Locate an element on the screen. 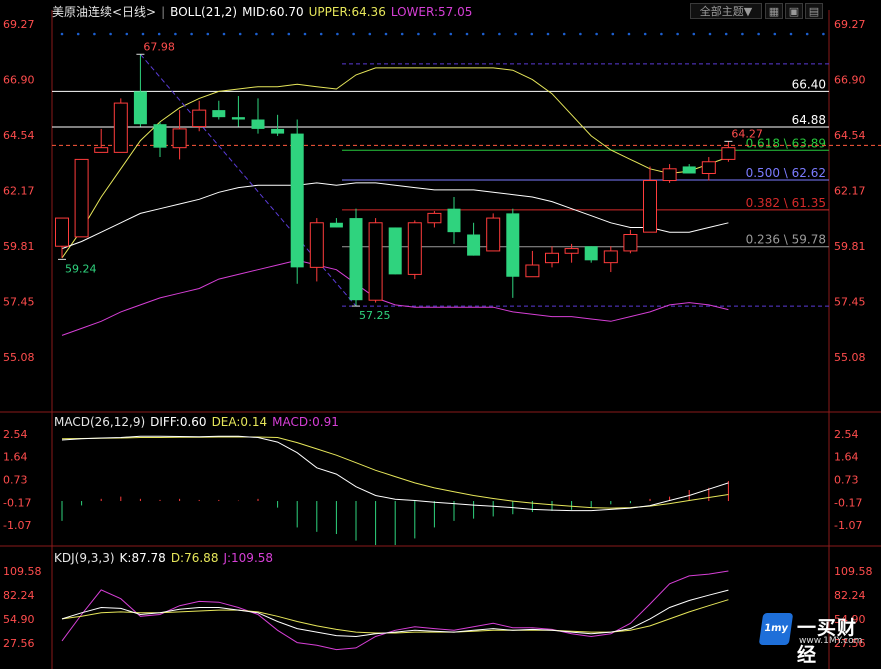  price-ytick-right-0: 69.27 is located at coordinates (850, 24).